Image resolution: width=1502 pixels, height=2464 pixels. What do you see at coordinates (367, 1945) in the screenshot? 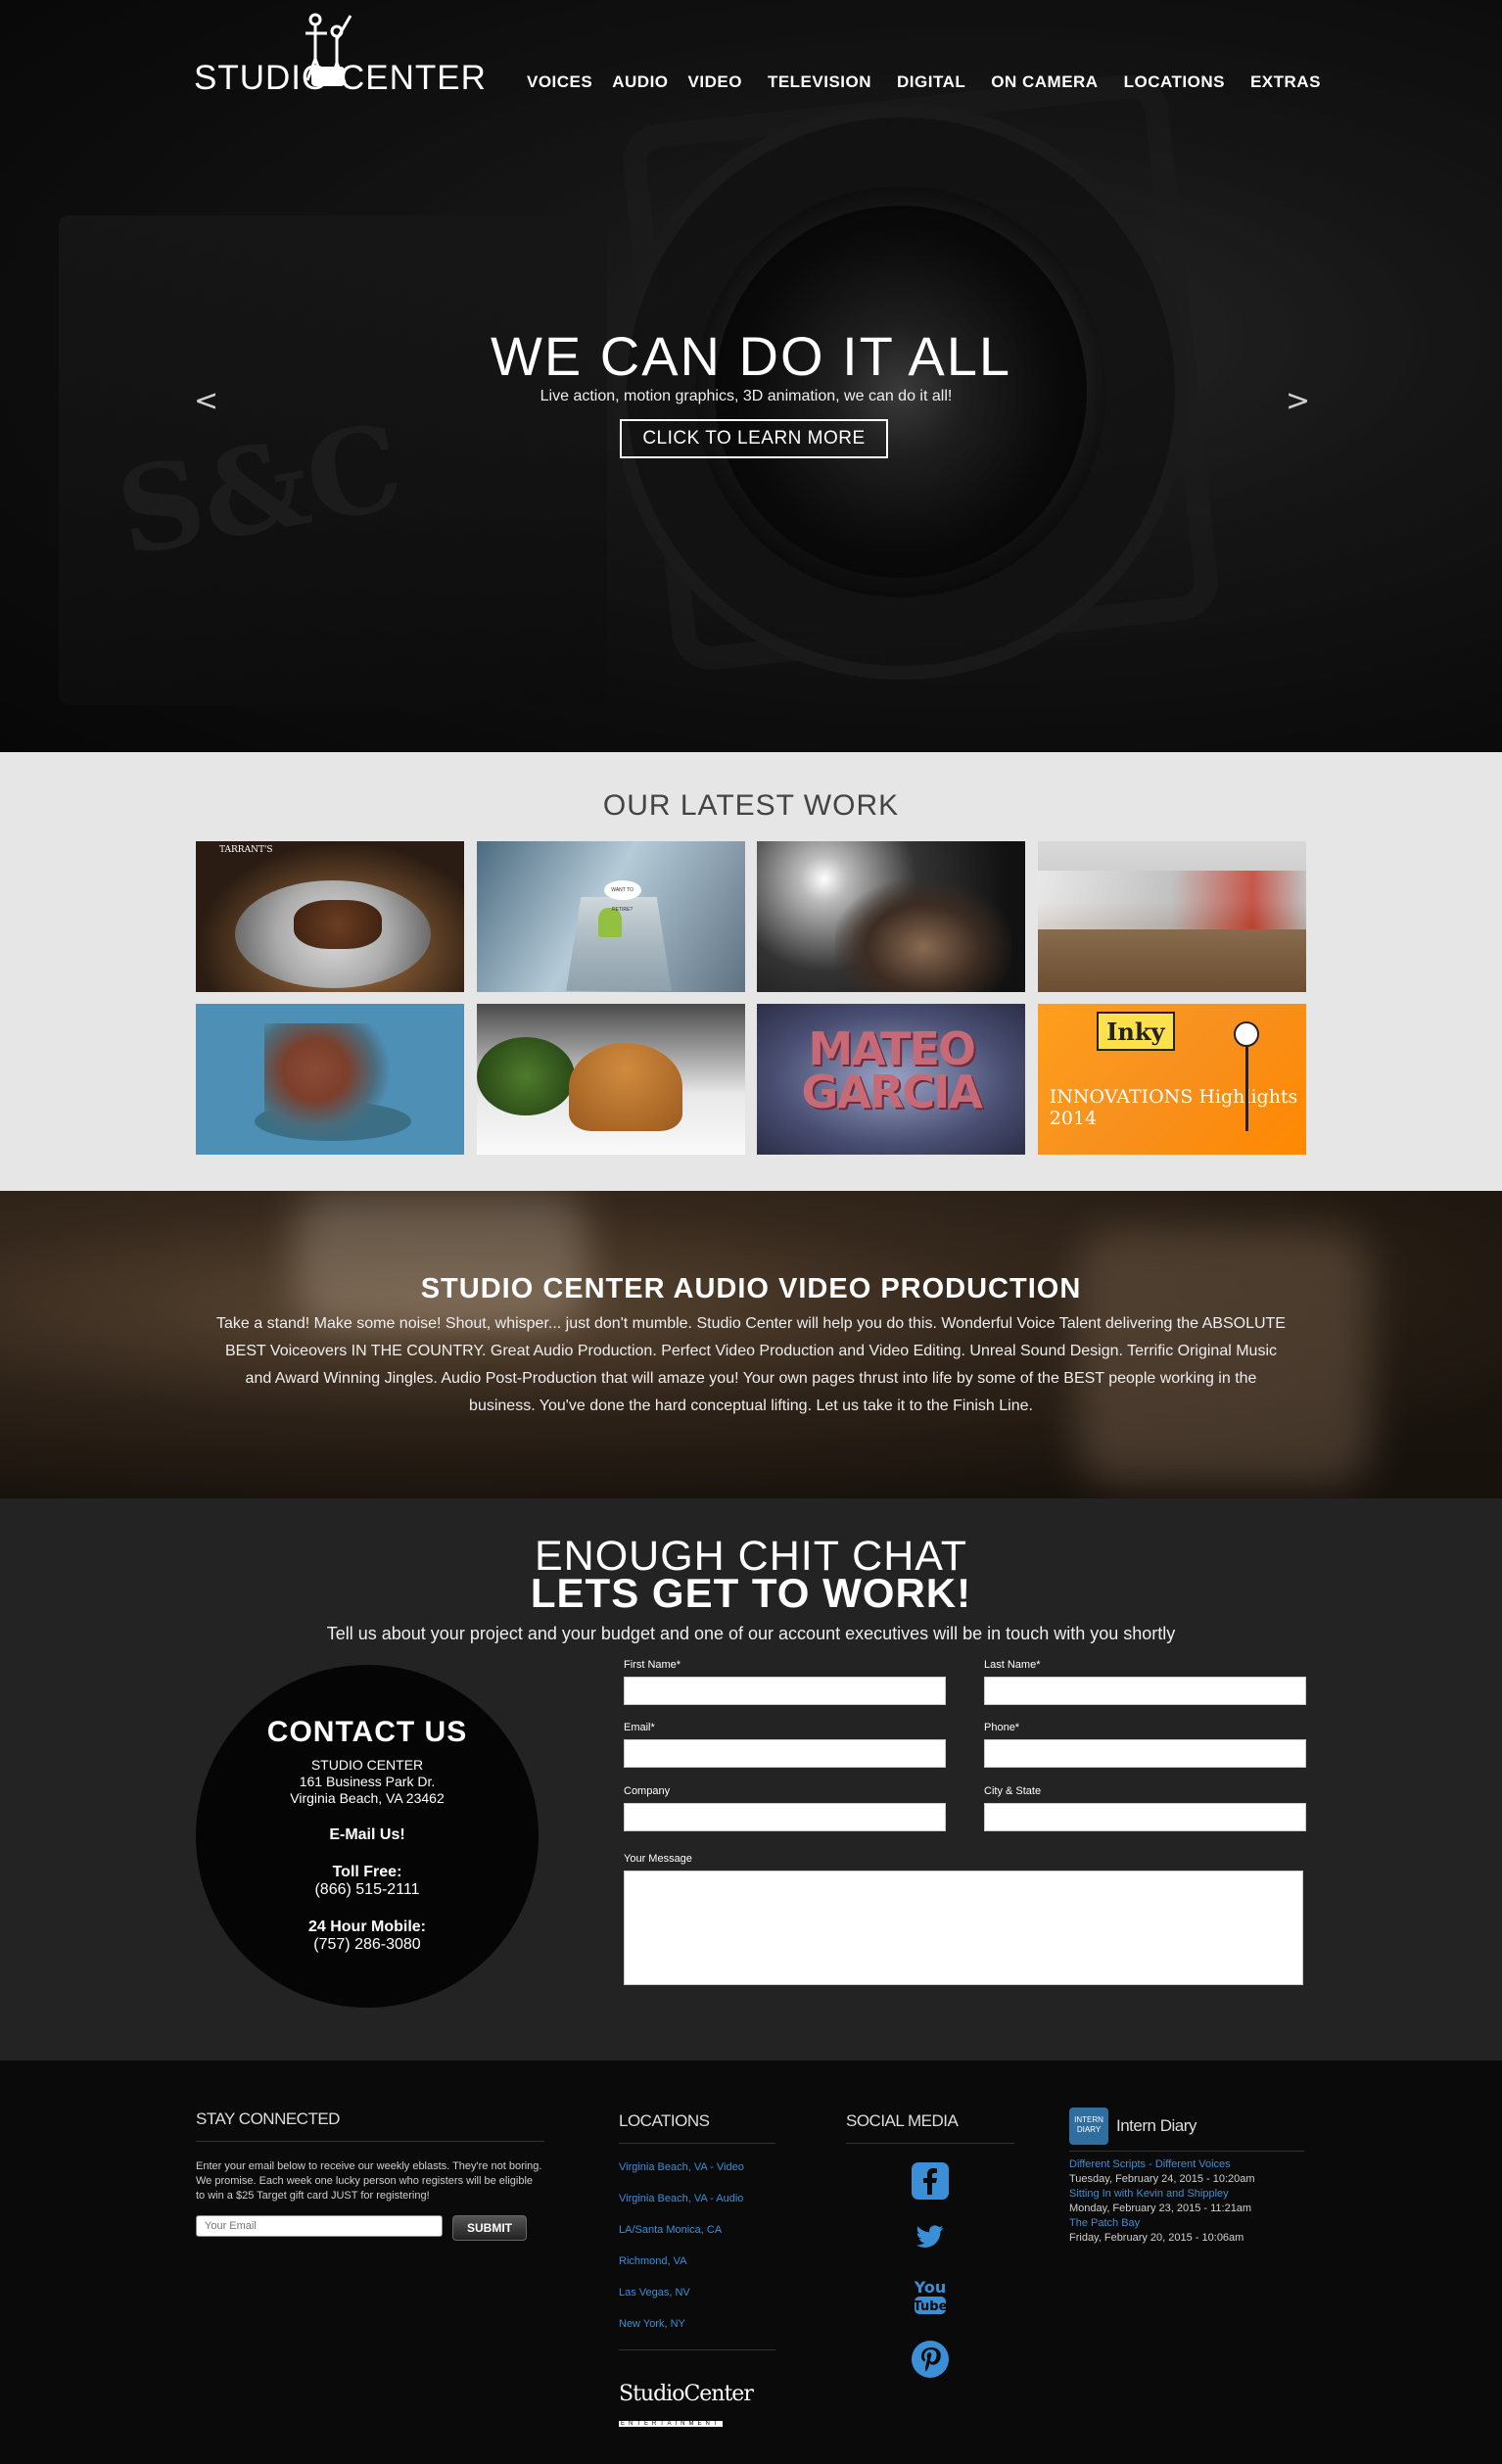
I see `mobile-number: (757) 286-3080` at bounding box center [367, 1945].